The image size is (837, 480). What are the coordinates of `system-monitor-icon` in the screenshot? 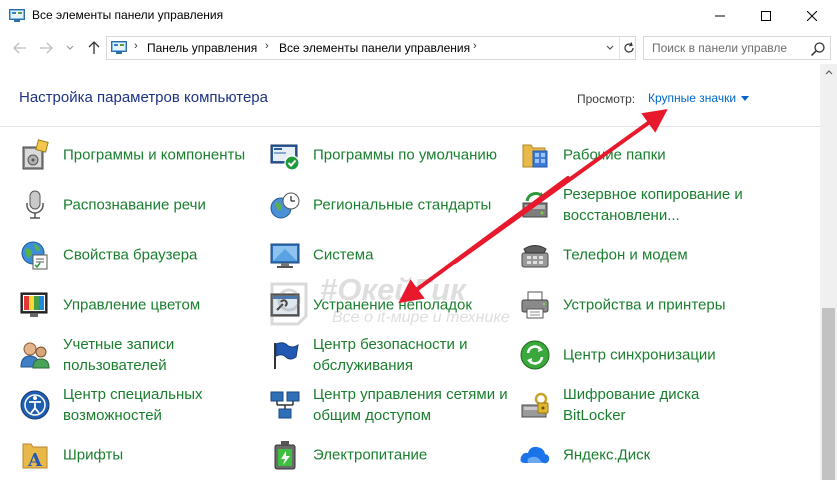 It's located at (285, 255).